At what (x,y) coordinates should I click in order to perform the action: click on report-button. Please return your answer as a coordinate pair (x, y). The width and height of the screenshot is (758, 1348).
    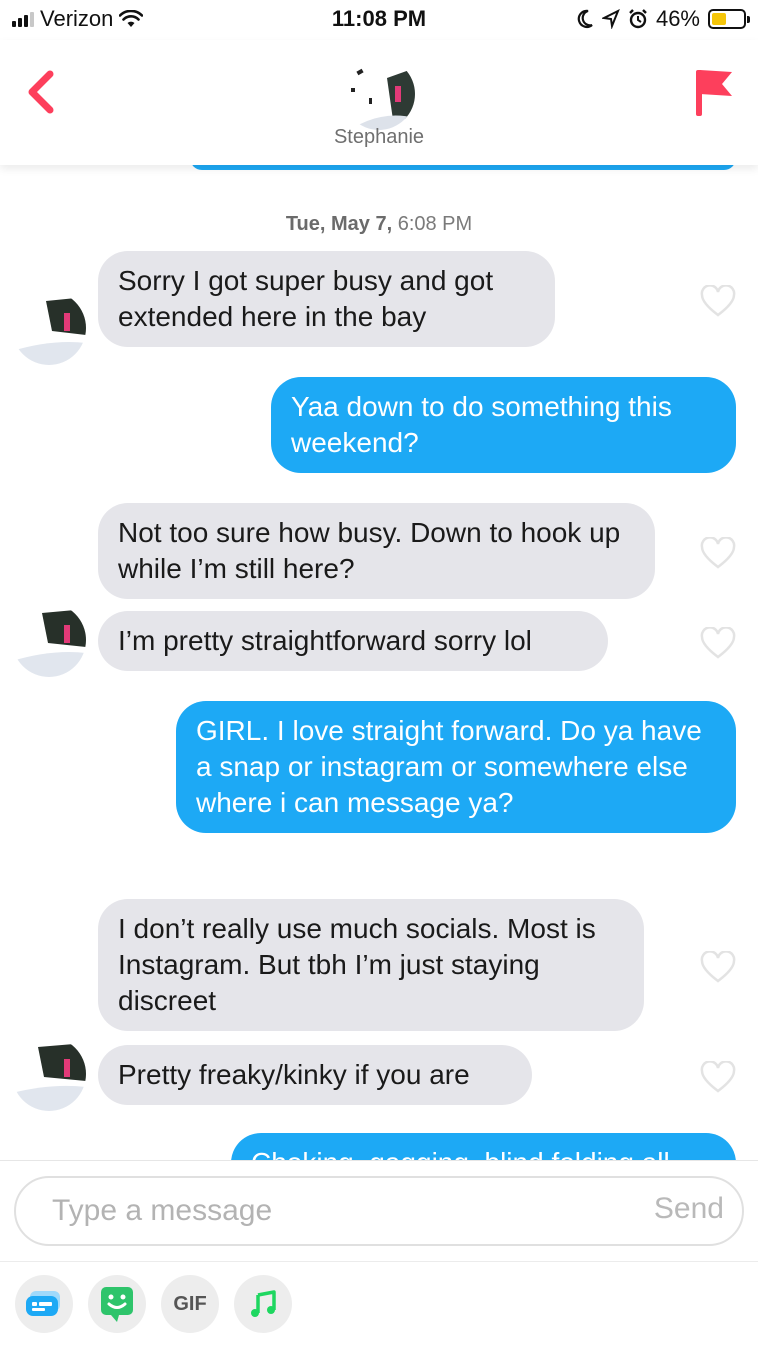
    Looking at the image, I should click on (714, 92).